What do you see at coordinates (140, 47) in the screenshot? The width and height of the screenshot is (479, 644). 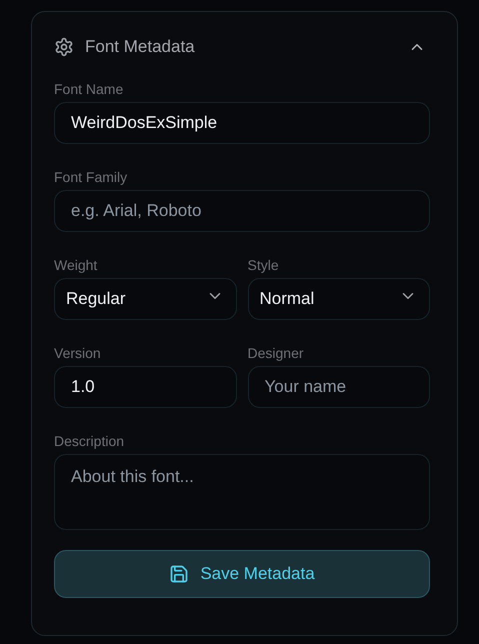 I see `panel-title: Font Metadata` at bounding box center [140, 47].